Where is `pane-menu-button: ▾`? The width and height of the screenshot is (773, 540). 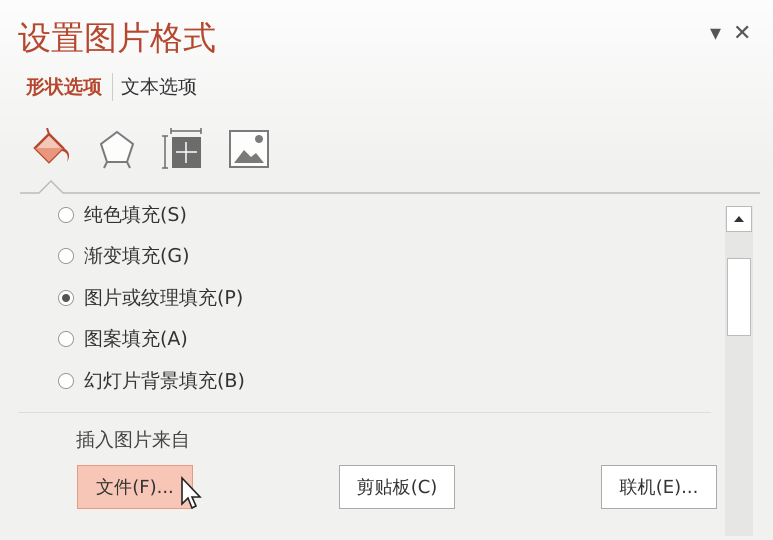
pane-menu-button: ▾ is located at coordinates (715, 33).